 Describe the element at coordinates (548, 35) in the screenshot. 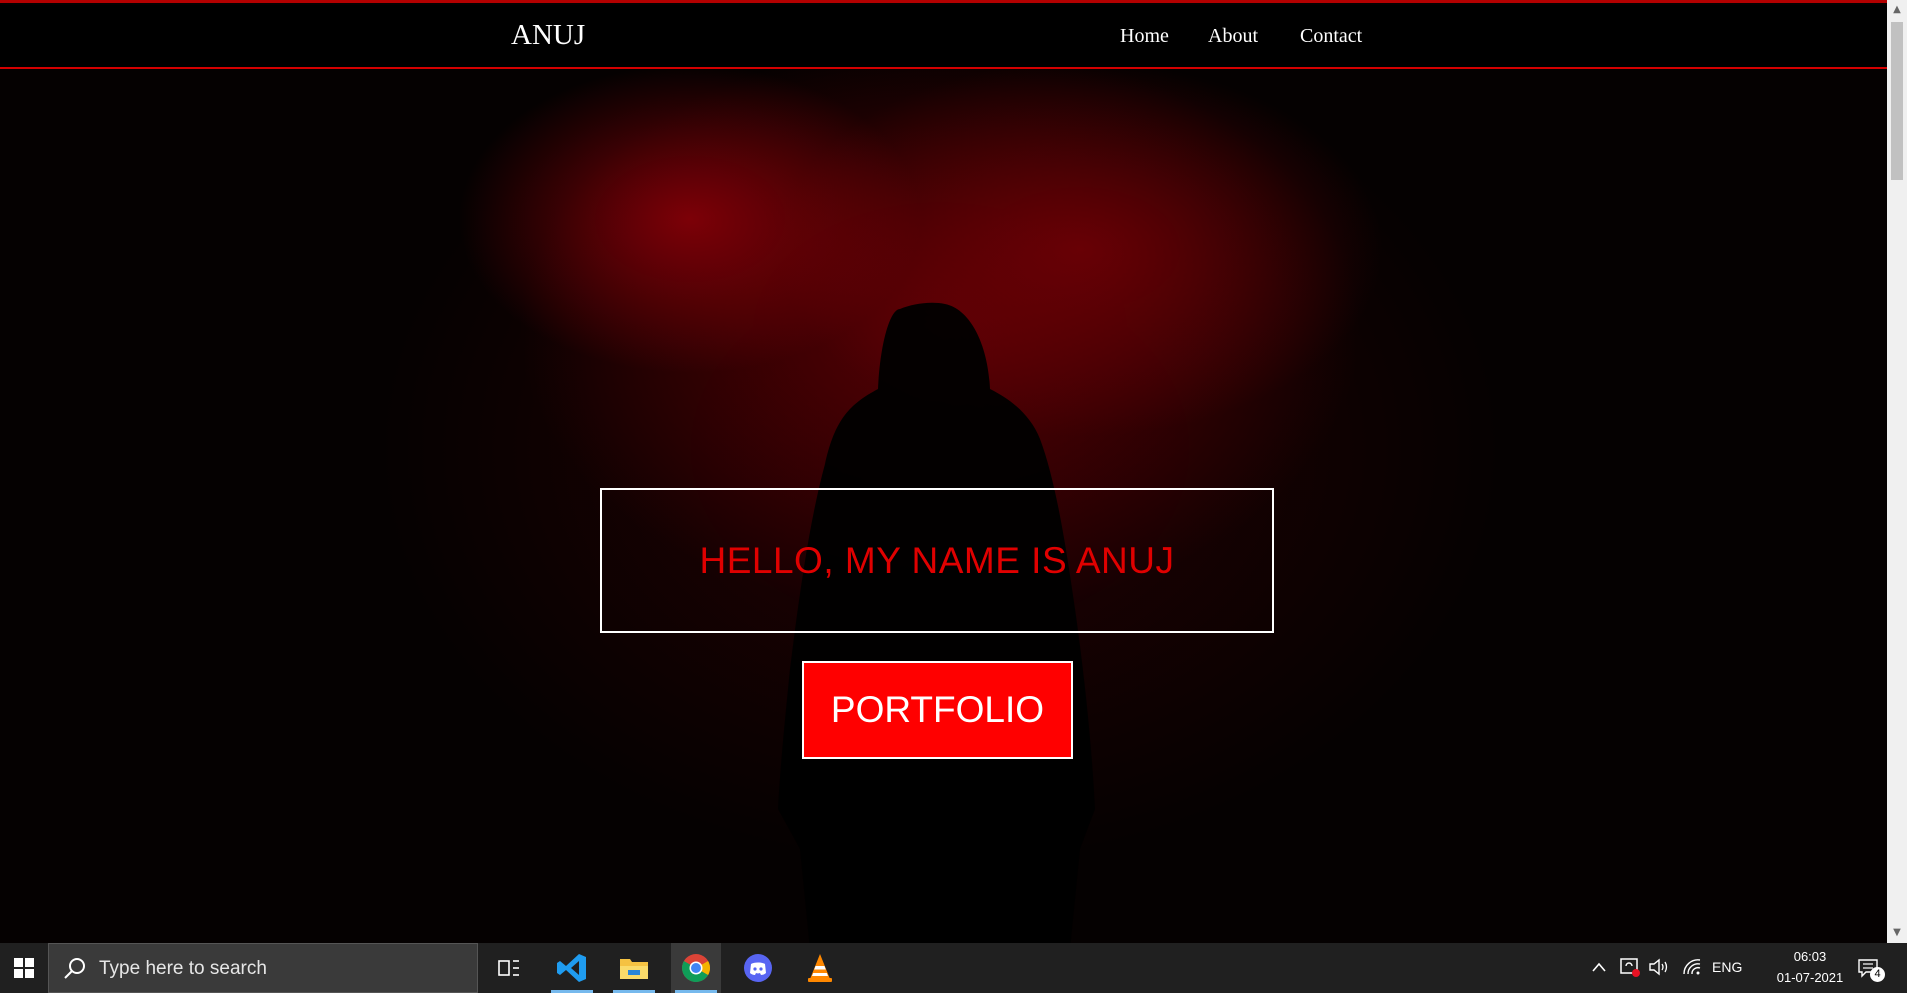

I see `brand-logo: ANUJ` at that location.